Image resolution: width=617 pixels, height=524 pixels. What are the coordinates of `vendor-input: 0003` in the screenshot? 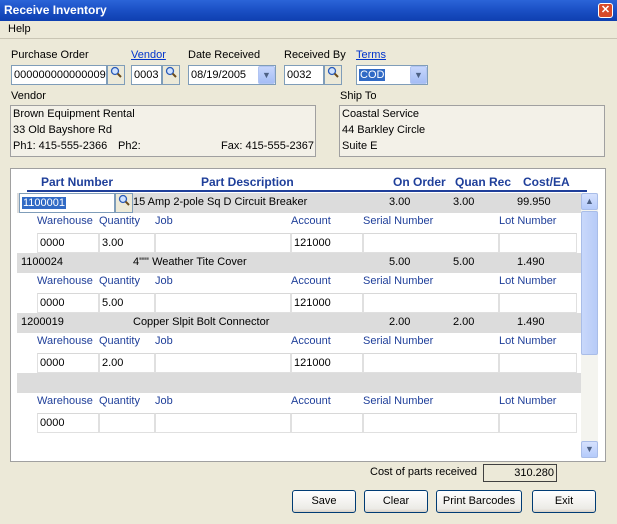 It's located at (146, 75).